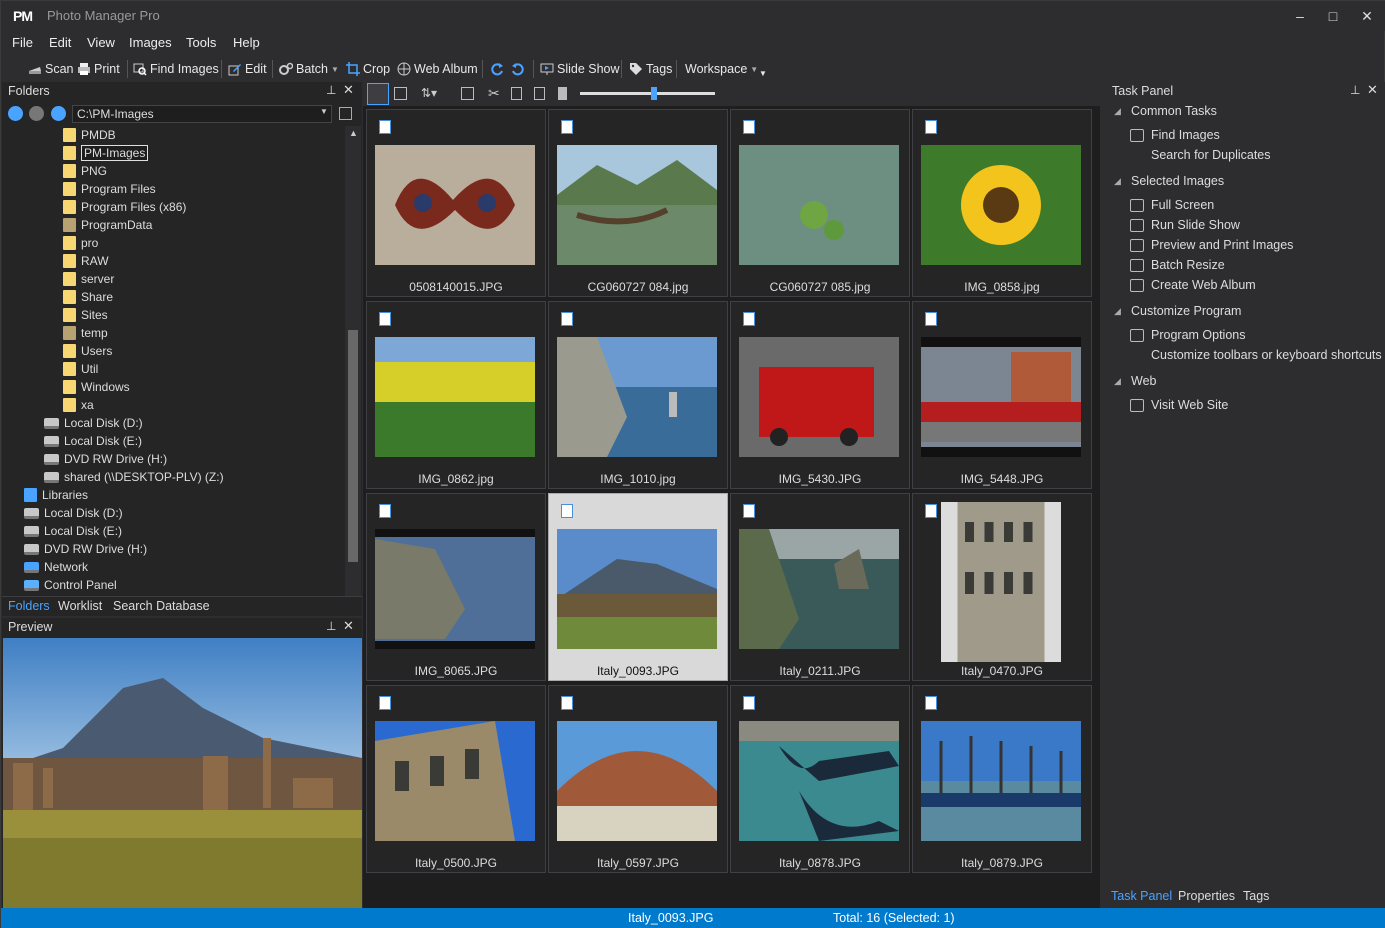 This screenshot has width=1385, height=928. What do you see at coordinates (456, 395) in the screenshot?
I see `thumbnail-cell: IMG_0862.jpg` at bounding box center [456, 395].